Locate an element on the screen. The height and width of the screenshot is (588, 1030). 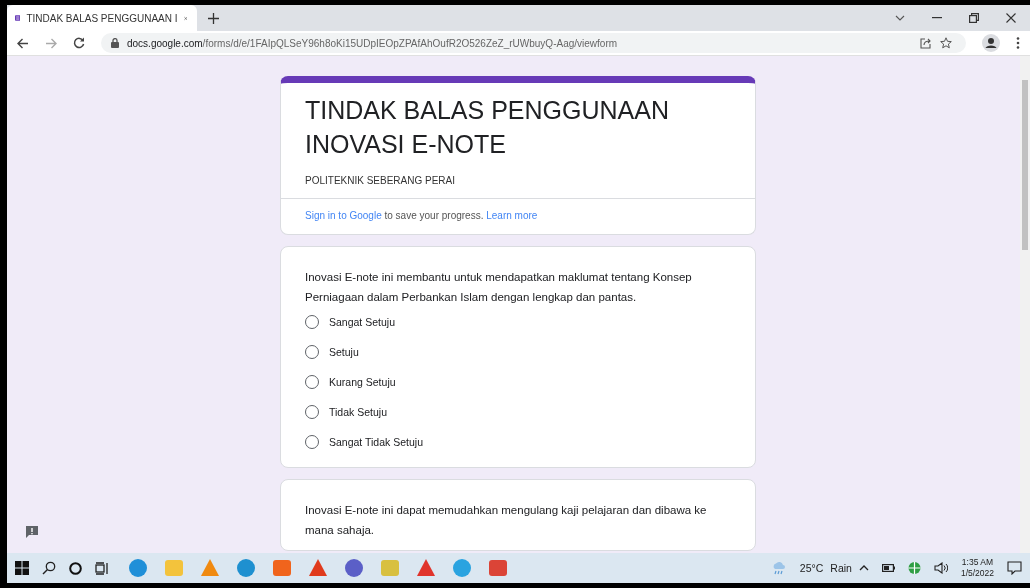
battery-icon is located at coordinates (888, 568).